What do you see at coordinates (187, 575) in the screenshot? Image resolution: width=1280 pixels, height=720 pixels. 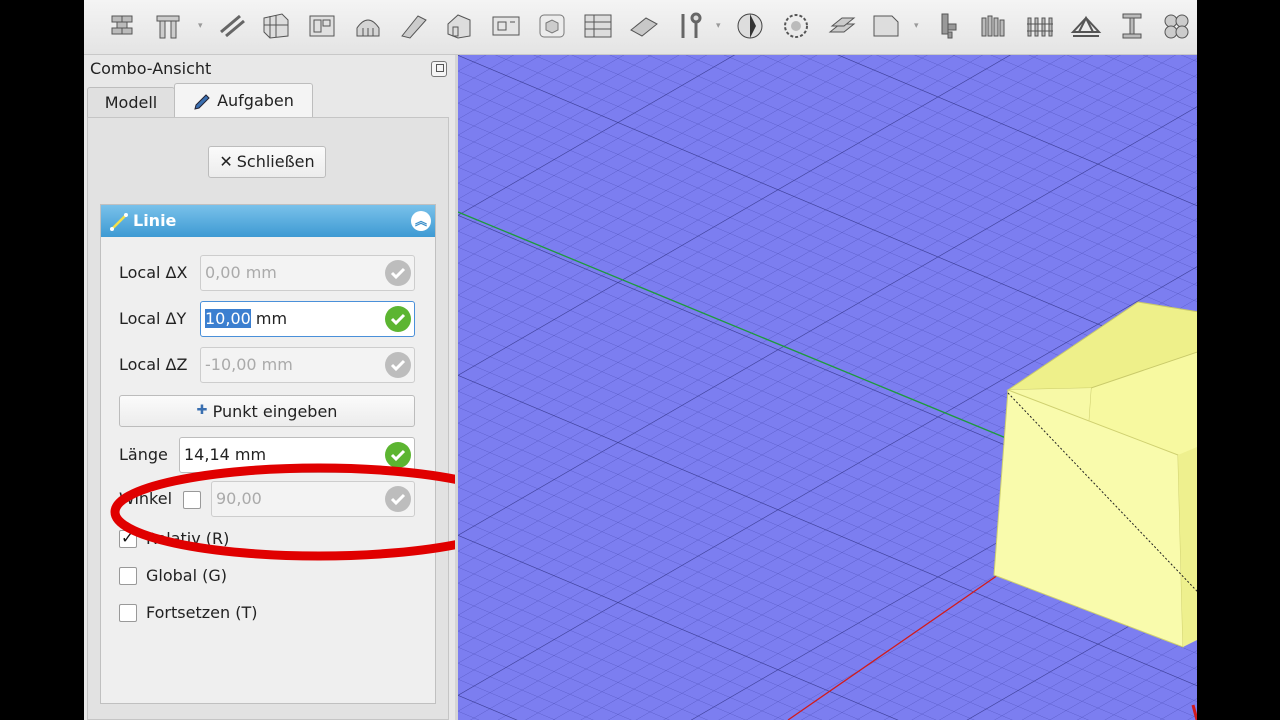 I see `global-label: Global (G)` at bounding box center [187, 575].